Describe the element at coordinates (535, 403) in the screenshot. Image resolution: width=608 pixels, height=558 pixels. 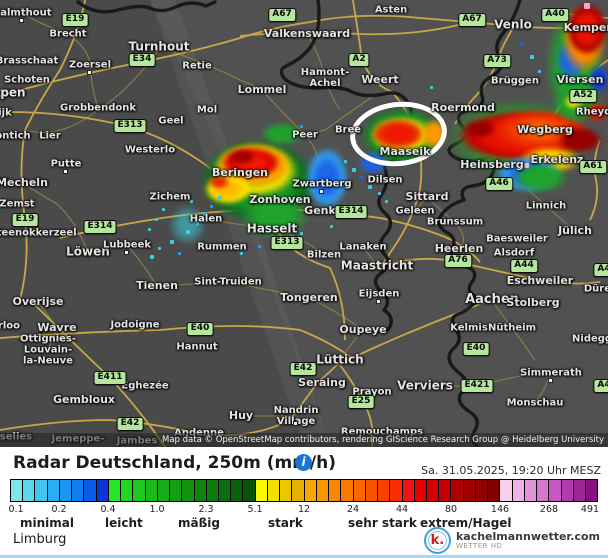
I see `town-label: Monschau` at that location.